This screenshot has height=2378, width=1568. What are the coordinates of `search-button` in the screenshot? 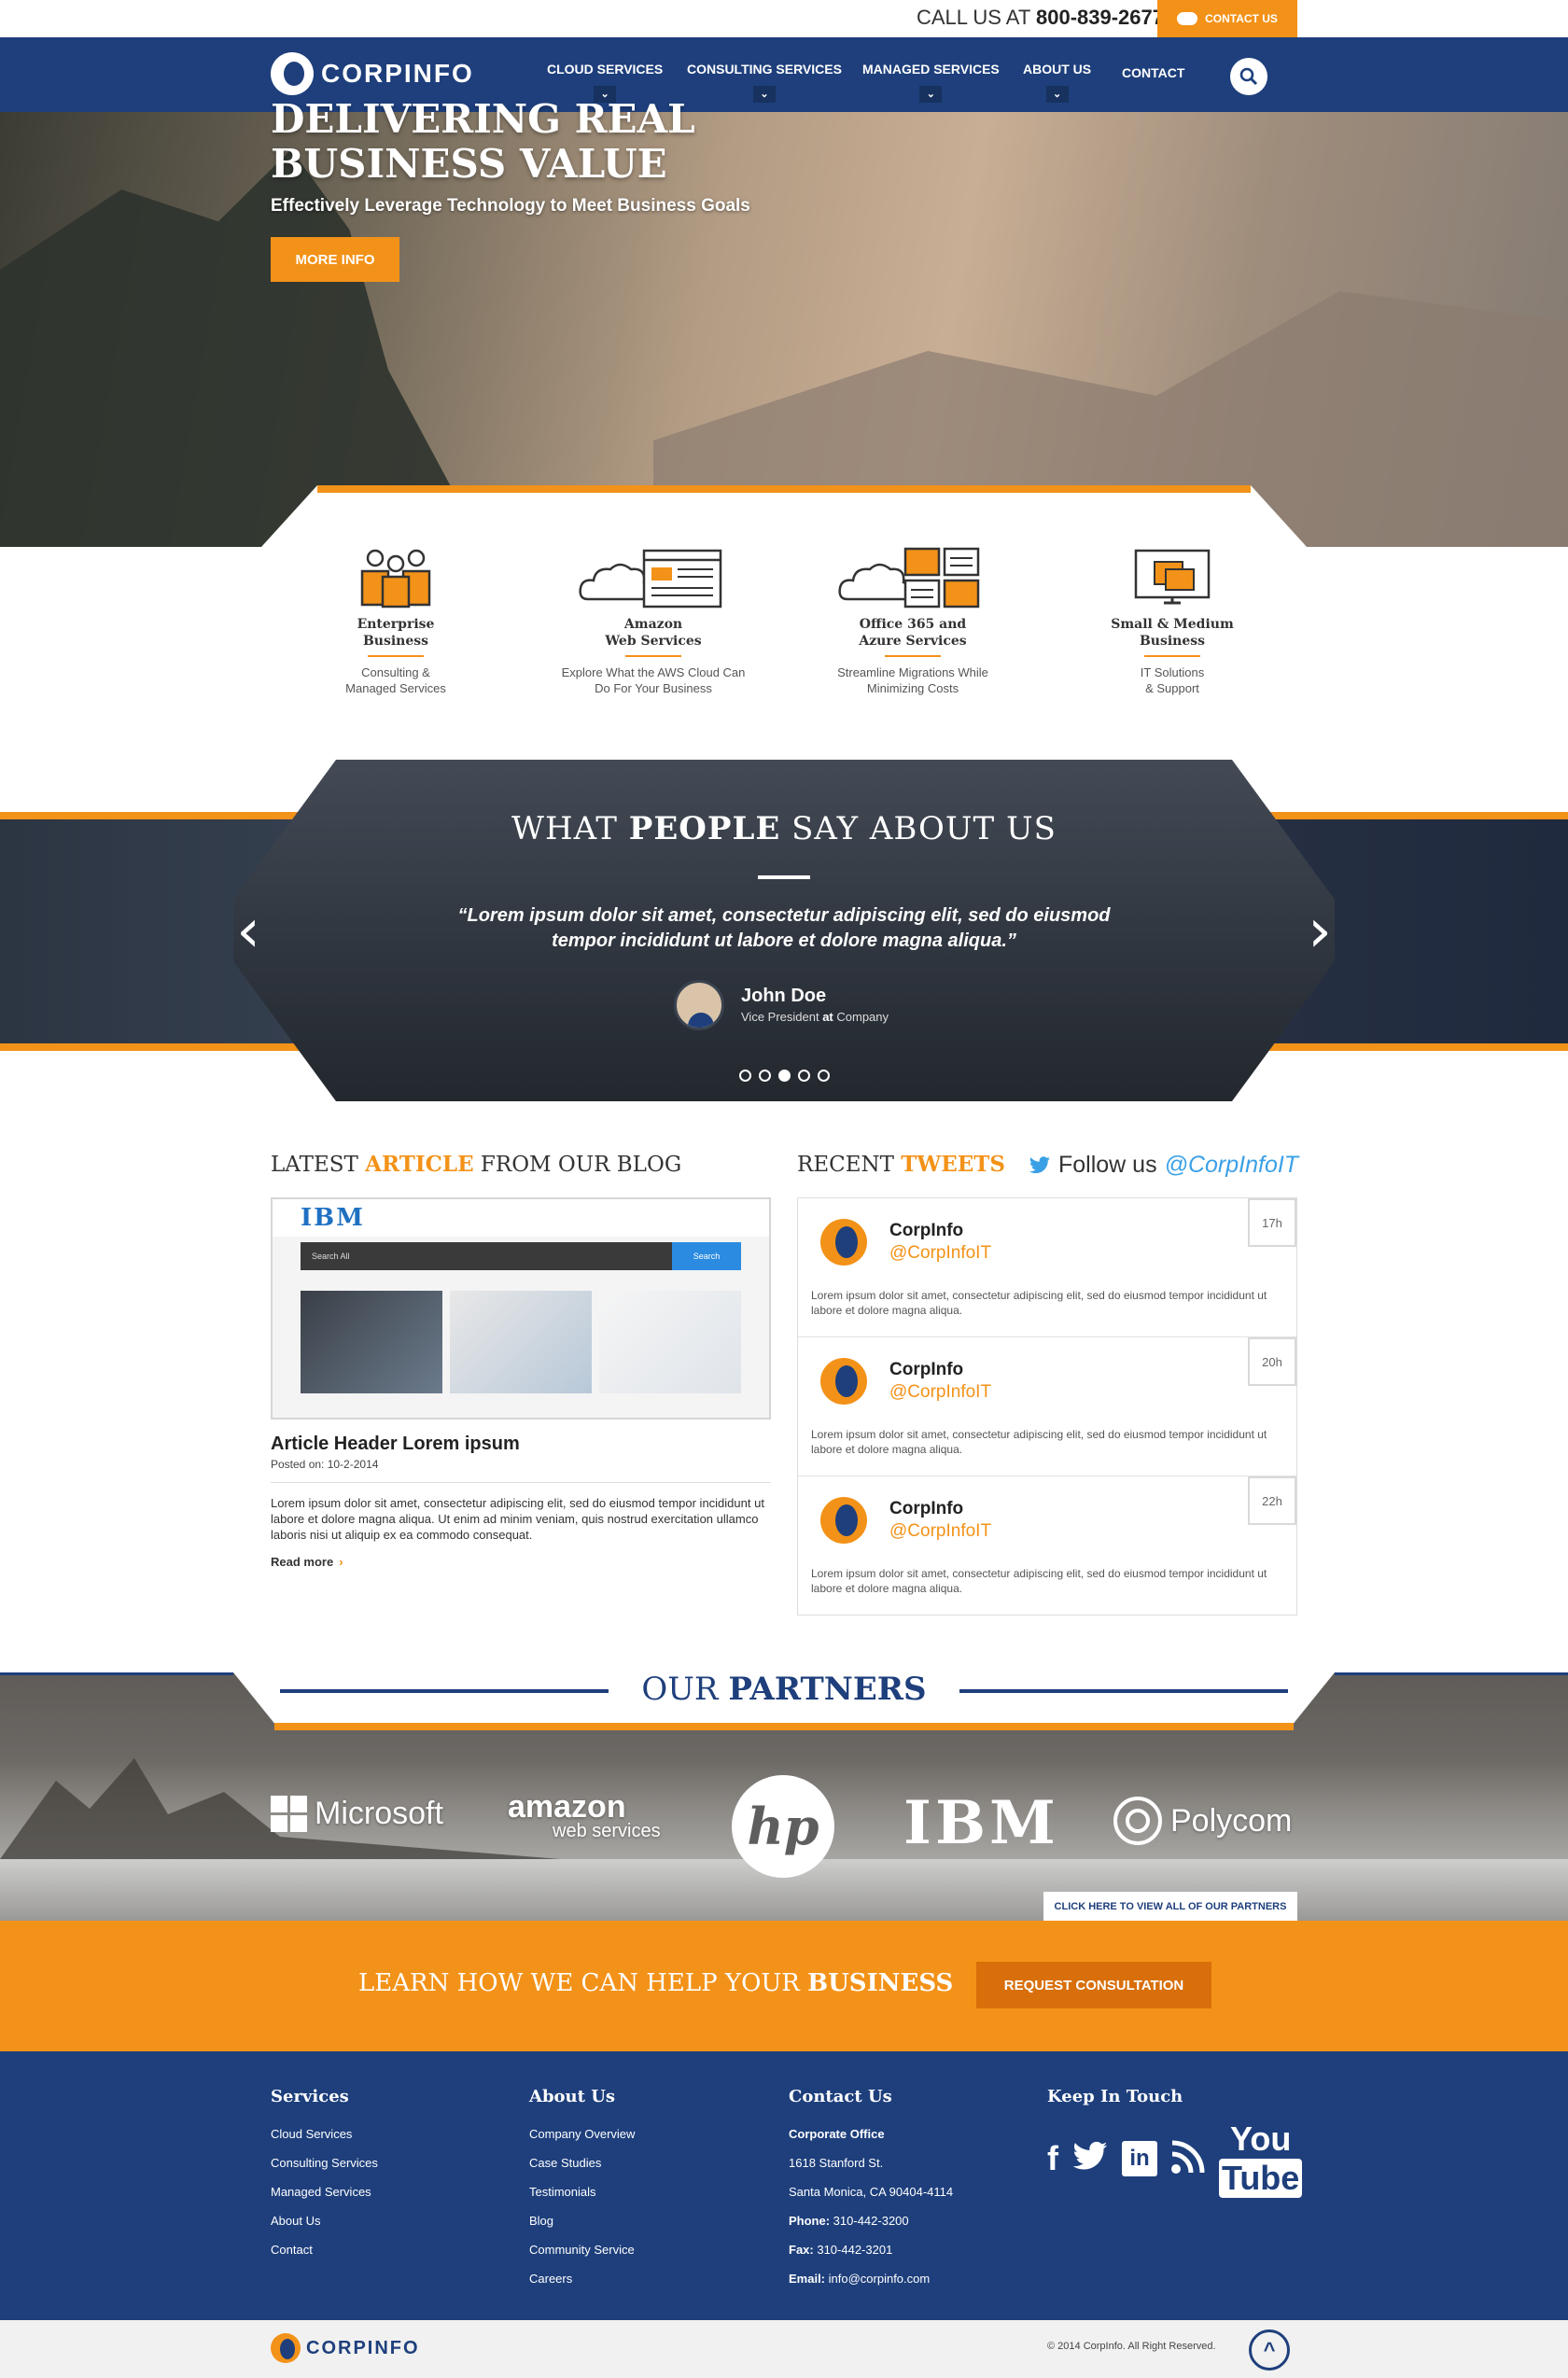 It's located at (1248, 76).